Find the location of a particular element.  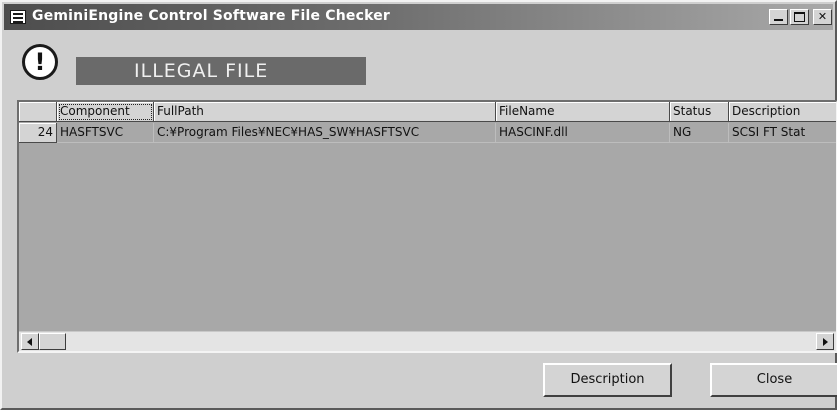

column-header-fullpath: FullPath is located at coordinates (325, 112).